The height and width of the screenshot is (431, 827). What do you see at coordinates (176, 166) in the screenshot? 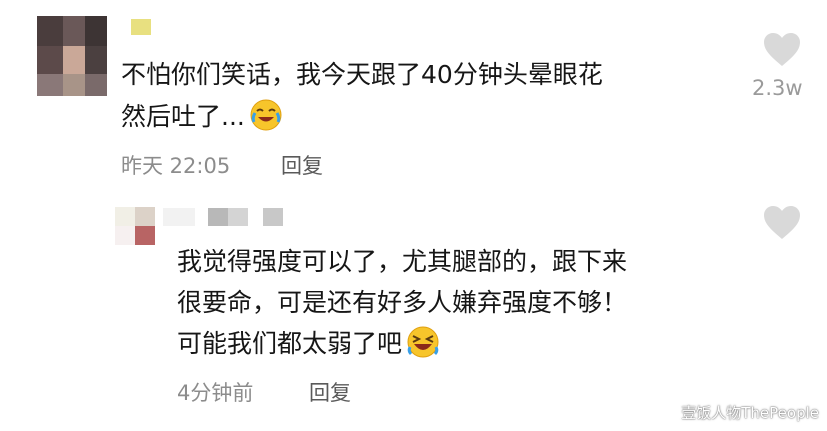
I see `comment-timestamp: 昨天 22:05` at bounding box center [176, 166].